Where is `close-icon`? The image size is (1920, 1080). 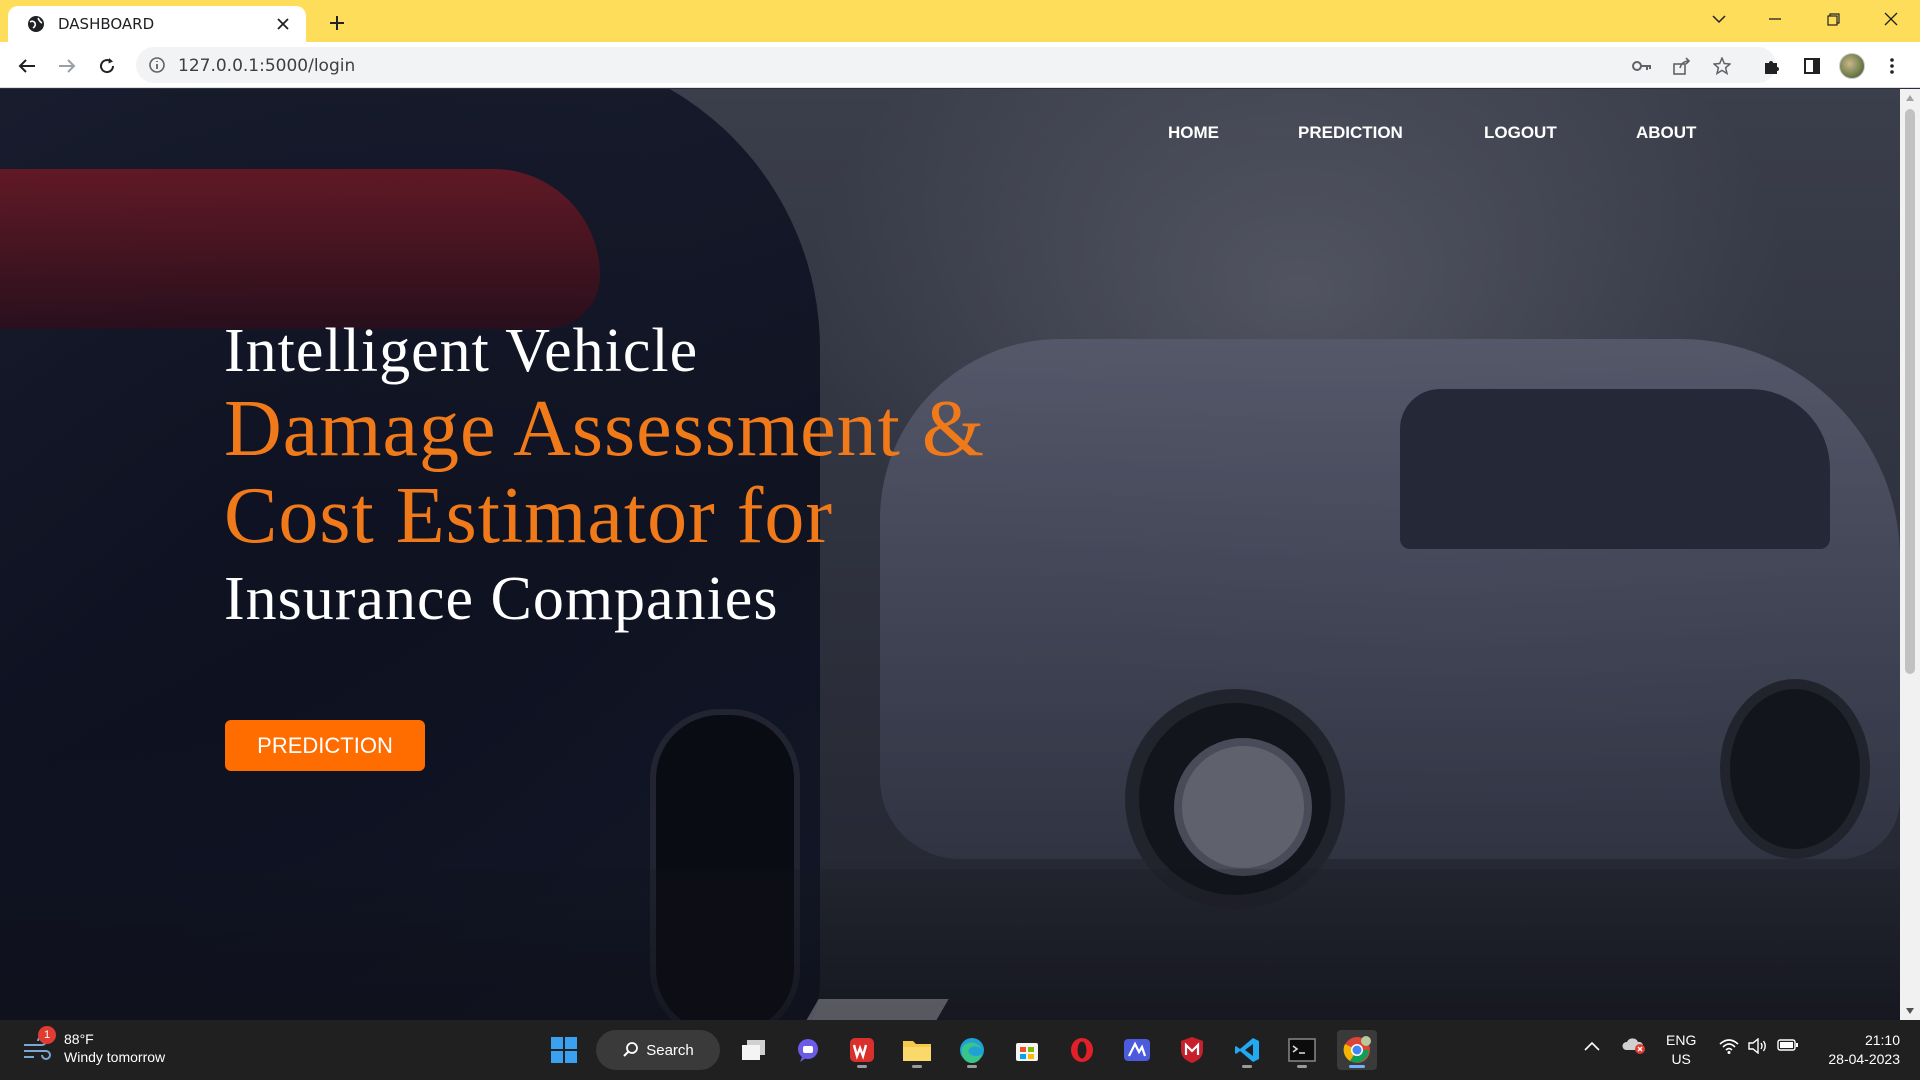
close-icon is located at coordinates (1891, 19).